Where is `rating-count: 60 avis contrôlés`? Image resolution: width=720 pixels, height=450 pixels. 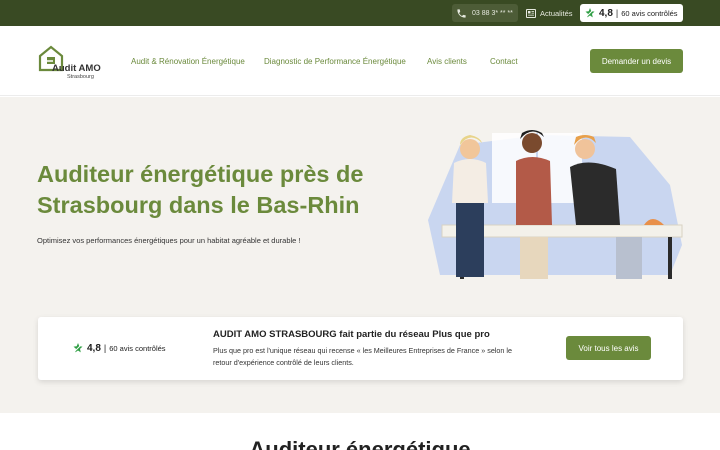 rating-count: 60 avis contrôlés is located at coordinates (649, 13).